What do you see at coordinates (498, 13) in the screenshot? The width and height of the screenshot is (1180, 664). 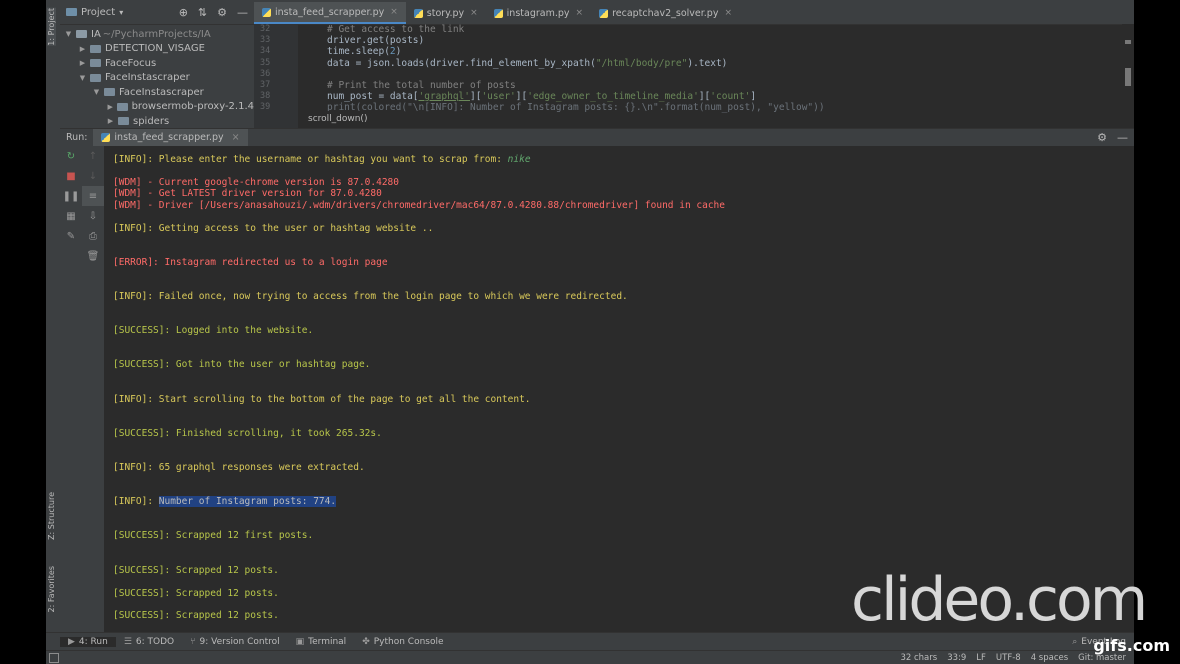 I see `python-file-icon` at bounding box center [498, 13].